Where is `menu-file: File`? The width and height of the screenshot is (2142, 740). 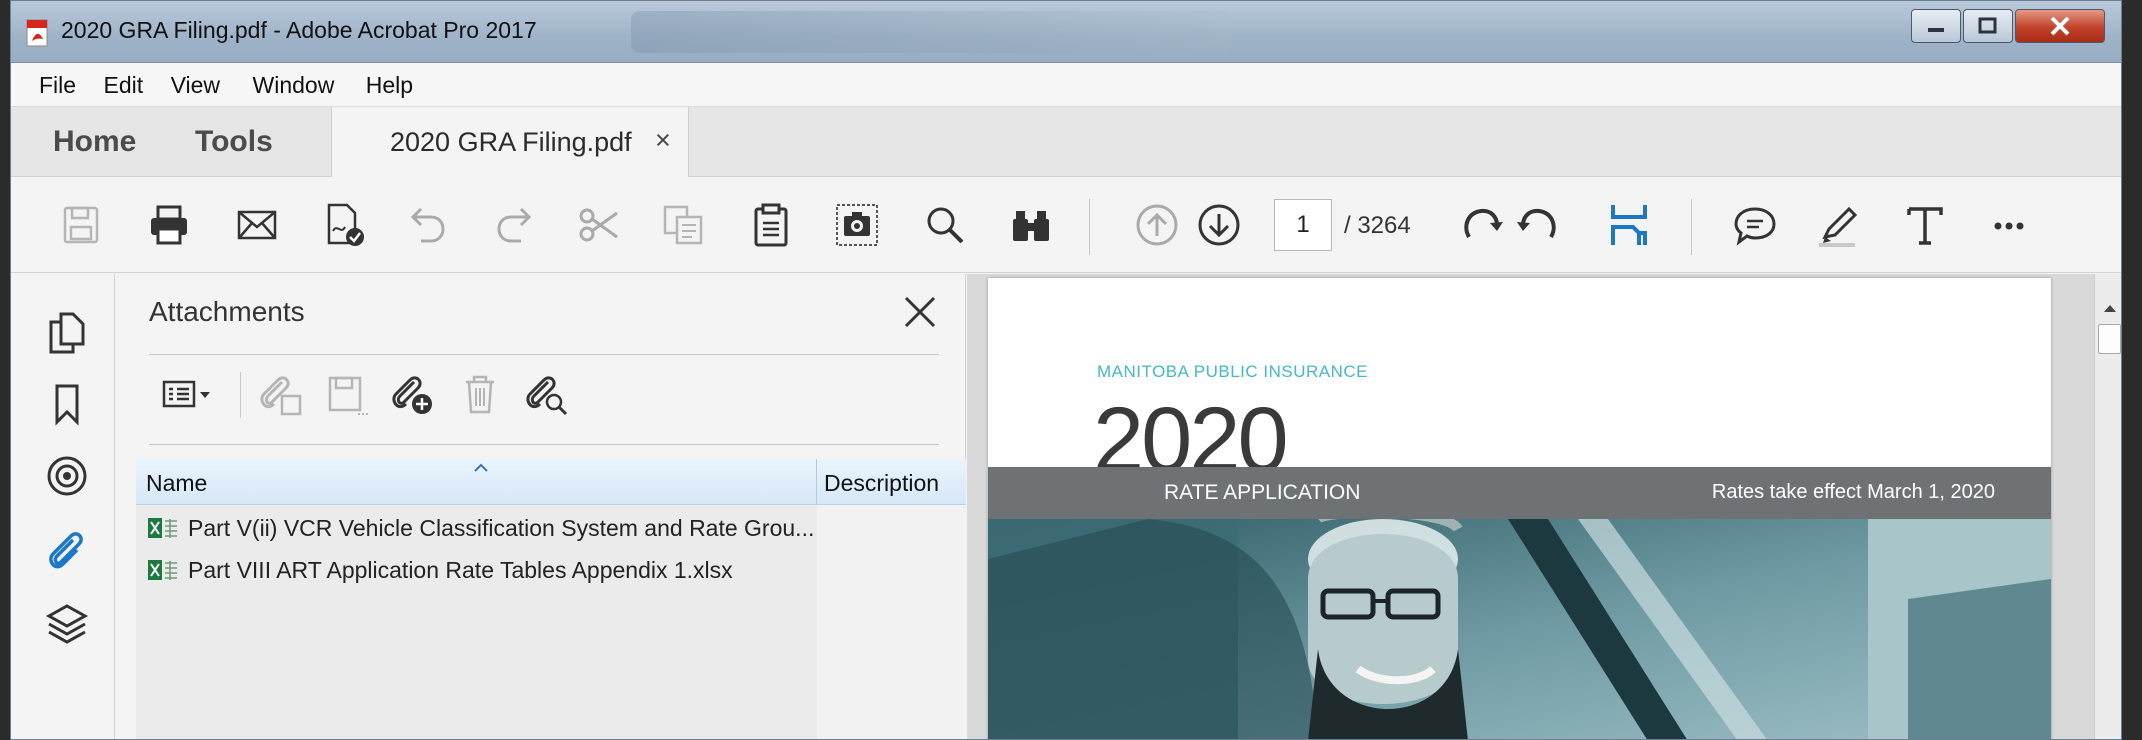 menu-file: File is located at coordinates (57, 85).